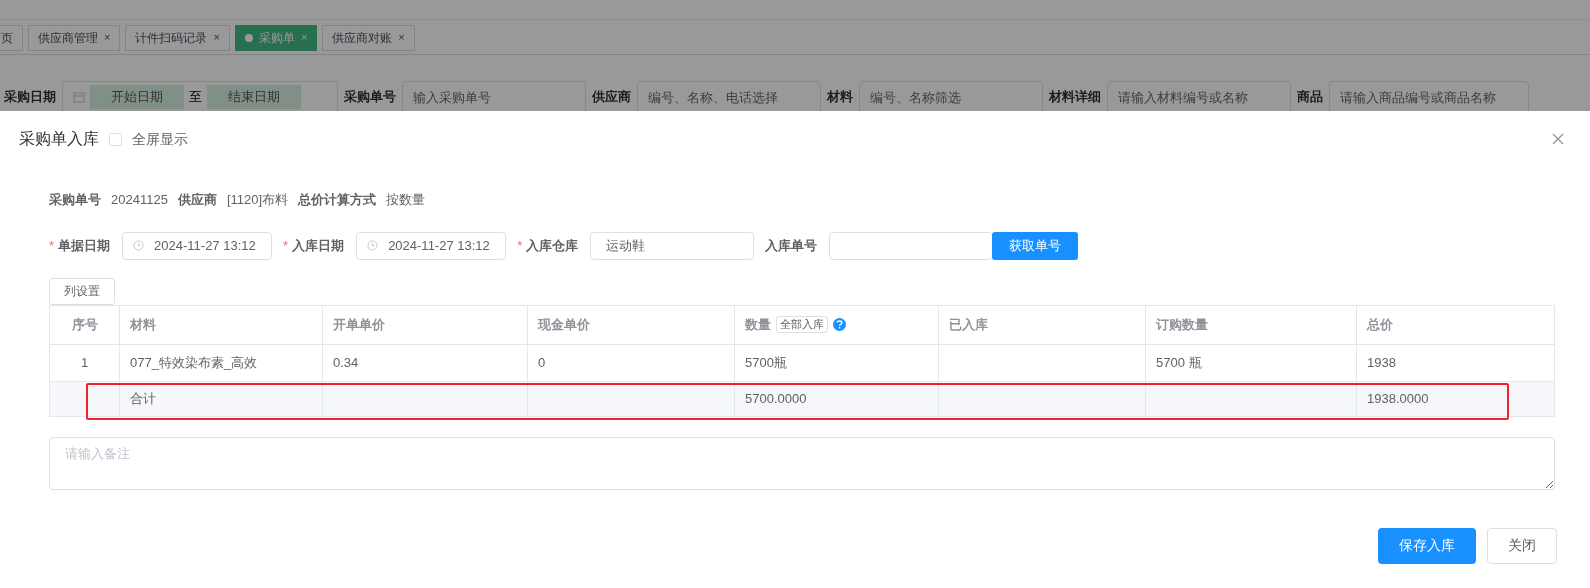  What do you see at coordinates (160, 139) in the screenshot?
I see `checkbox-label: 全屏显示` at bounding box center [160, 139].